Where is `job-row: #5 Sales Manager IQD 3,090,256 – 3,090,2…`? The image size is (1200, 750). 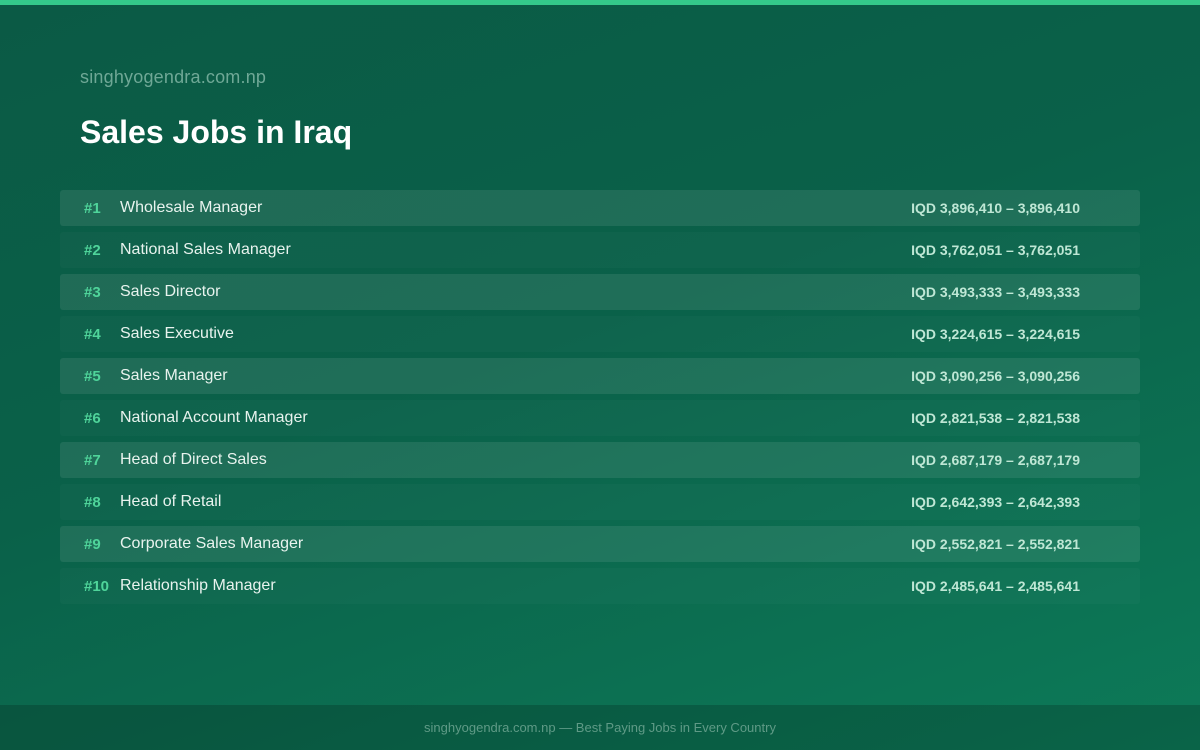 job-row: #5 Sales Manager IQD 3,090,256 – 3,090,2… is located at coordinates (600, 376).